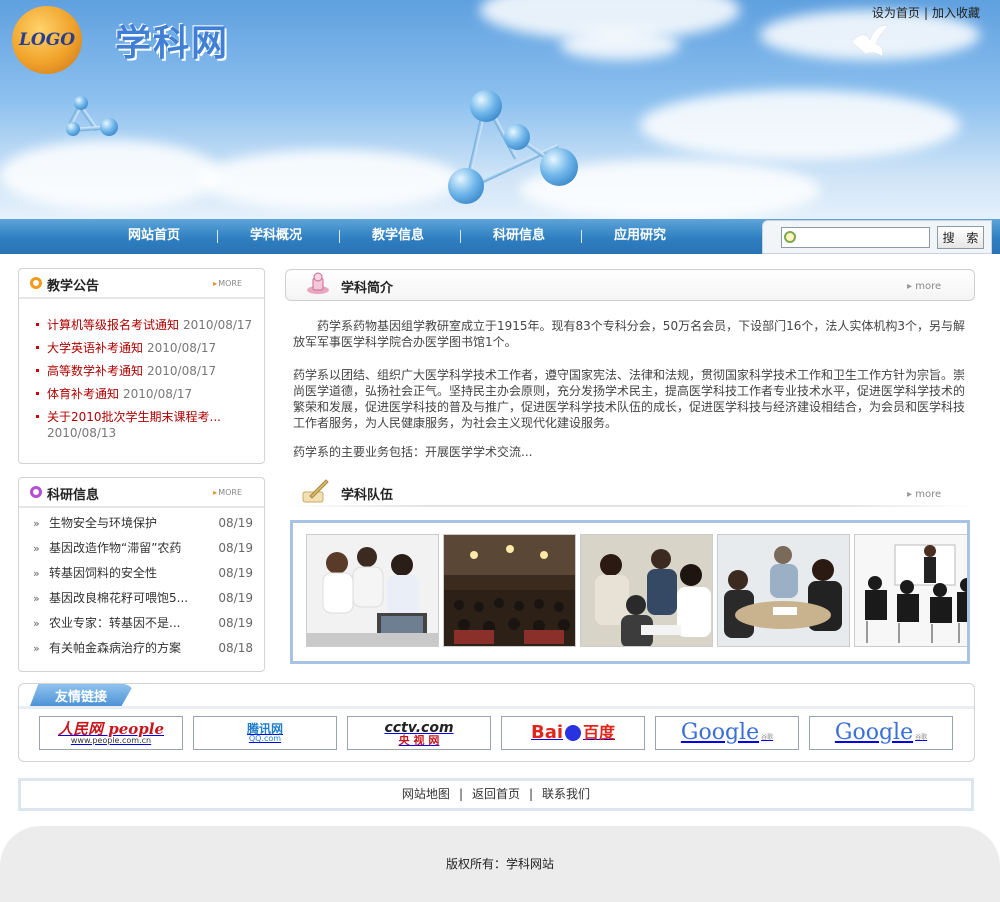  What do you see at coordinates (73, 286) in the screenshot?
I see `notice-title: 教学公告` at bounding box center [73, 286].